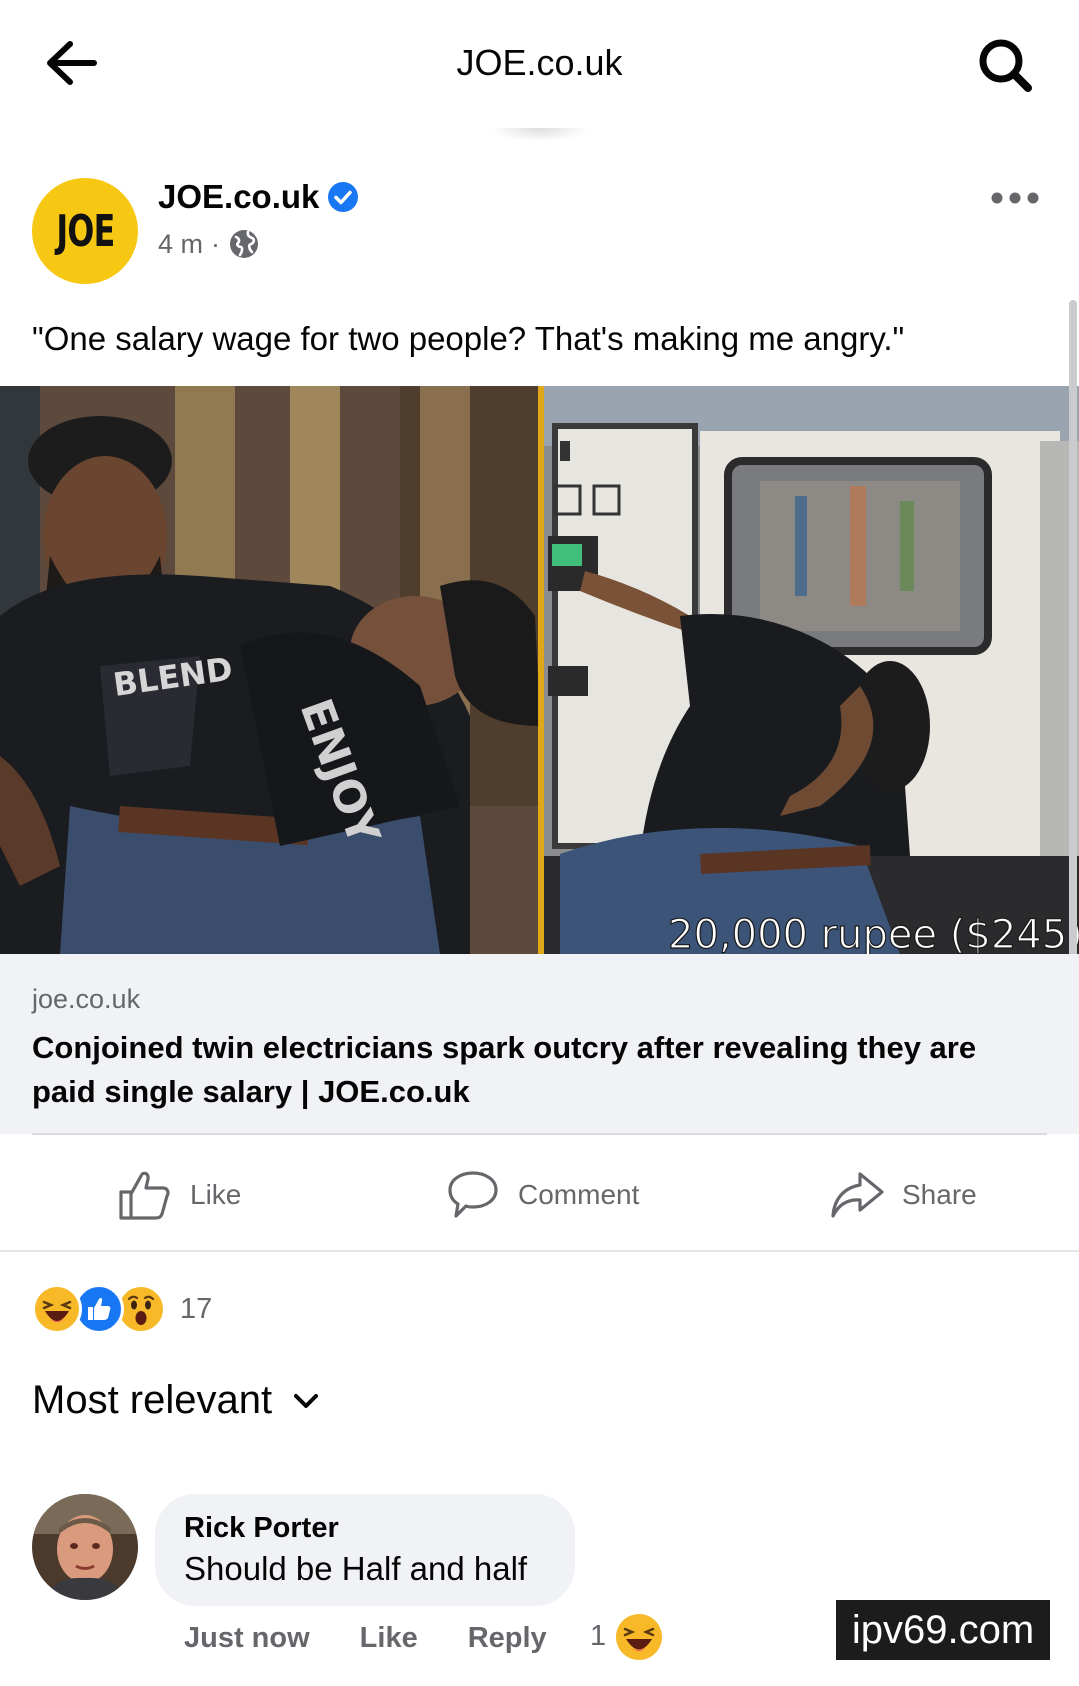 This screenshot has width=1079, height=1686. Describe the element at coordinates (238, 197) in the screenshot. I see `post-author-name: JOE.co.uk` at that location.